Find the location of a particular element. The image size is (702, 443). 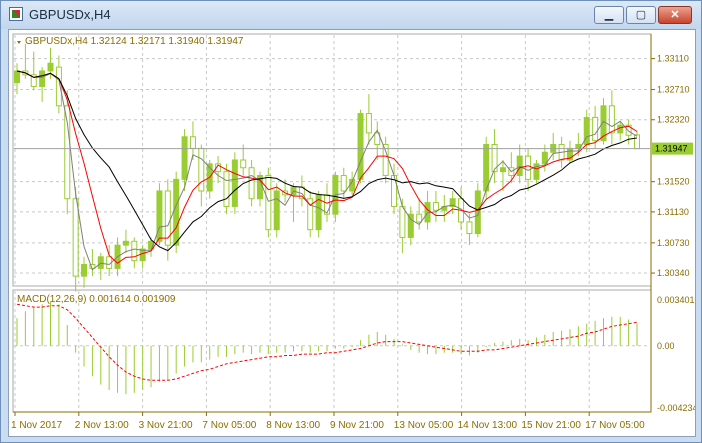

macd-tick-label: 0.003401 is located at coordinates (676, 300).